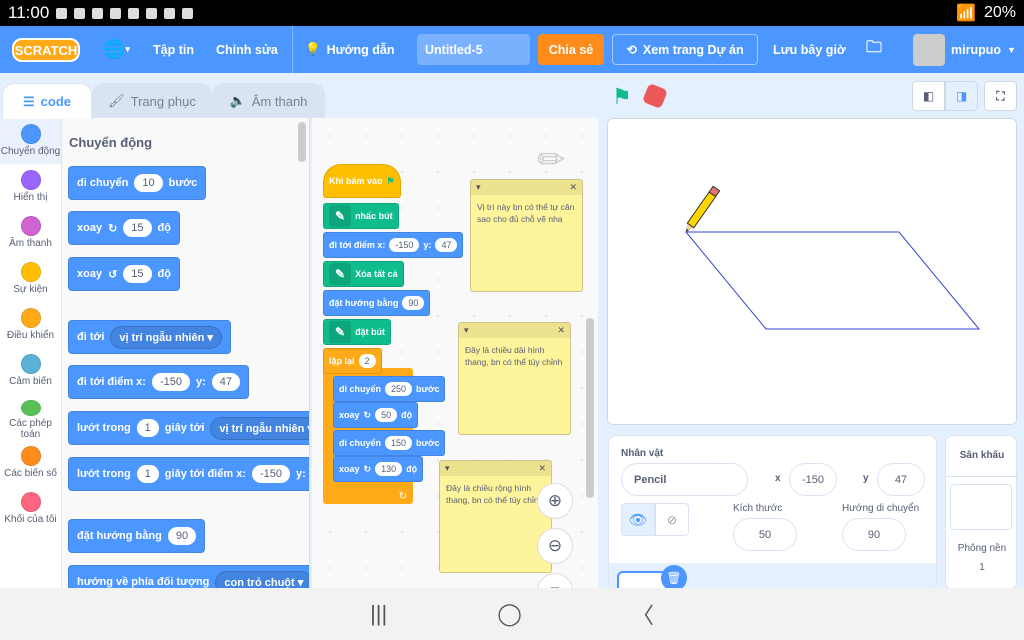 The height and width of the screenshot is (640, 1024). What do you see at coordinates (30, 463) in the screenshot?
I see `category-7: Các biến số` at bounding box center [30, 463].